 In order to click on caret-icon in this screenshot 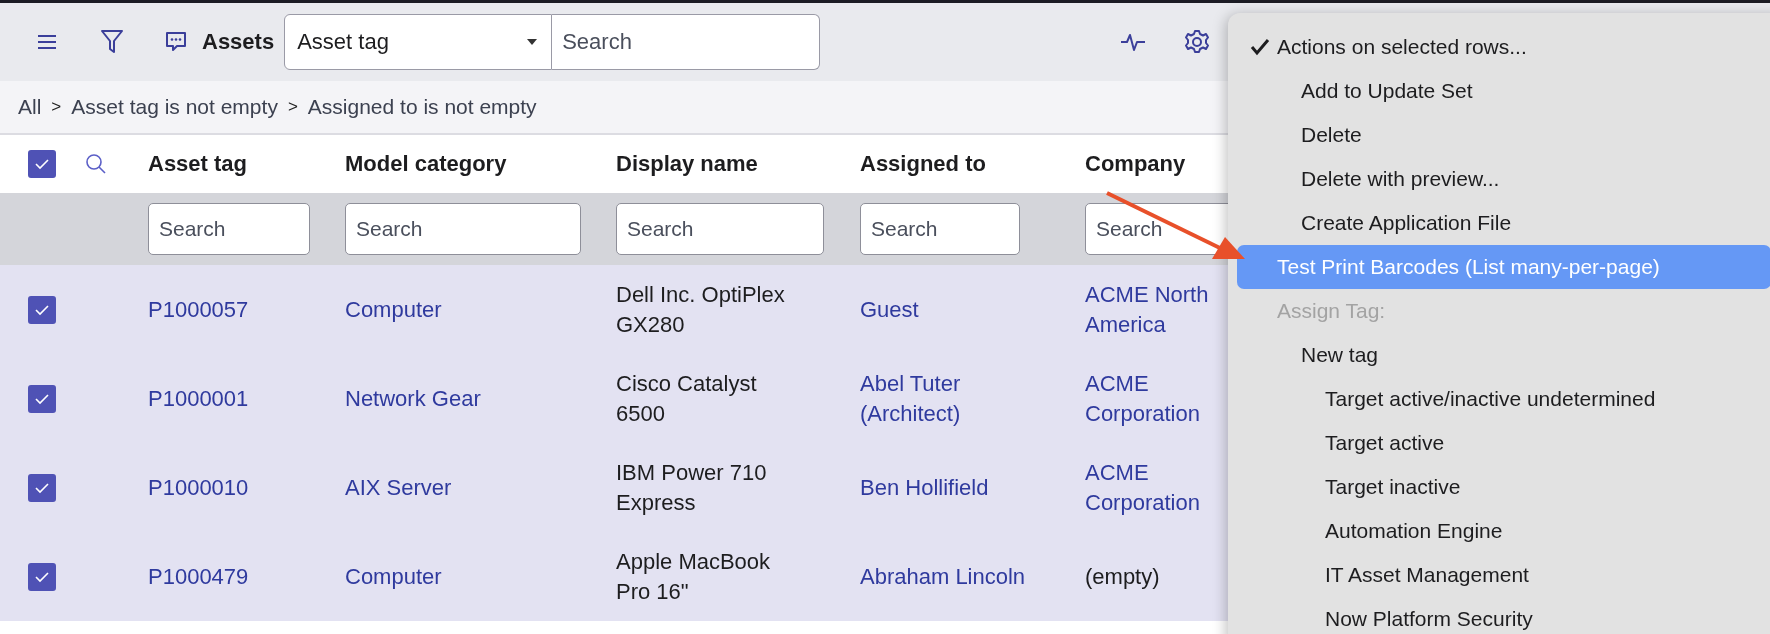, I will do `click(532, 42)`.